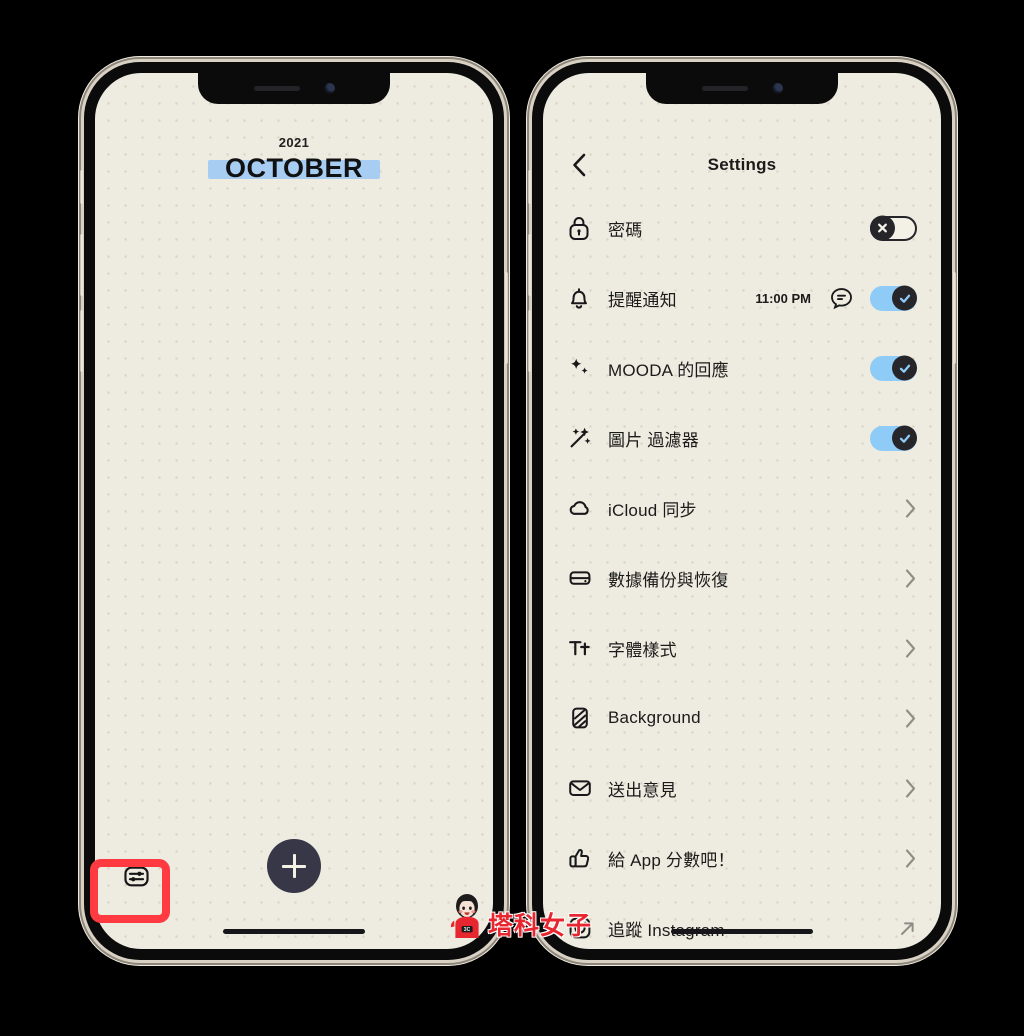 This screenshot has height=1036, width=1024. What do you see at coordinates (582, 648) in the screenshot?
I see `text-style-icon` at bounding box center [582, 648].